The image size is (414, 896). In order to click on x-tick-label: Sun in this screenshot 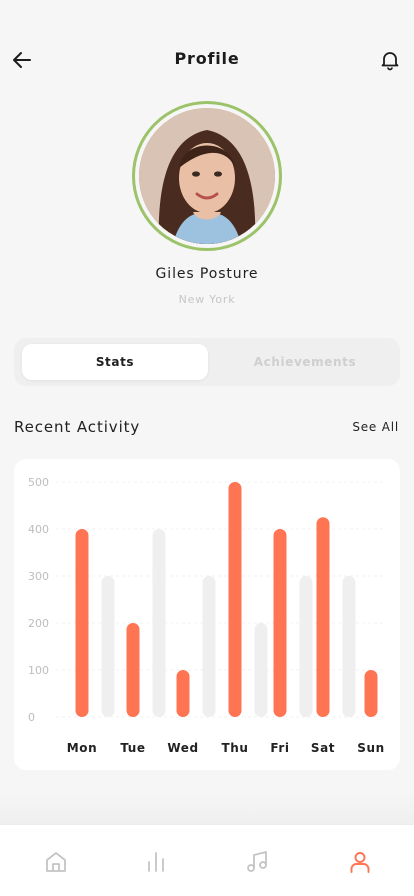, I will do `click(371, 748)`.